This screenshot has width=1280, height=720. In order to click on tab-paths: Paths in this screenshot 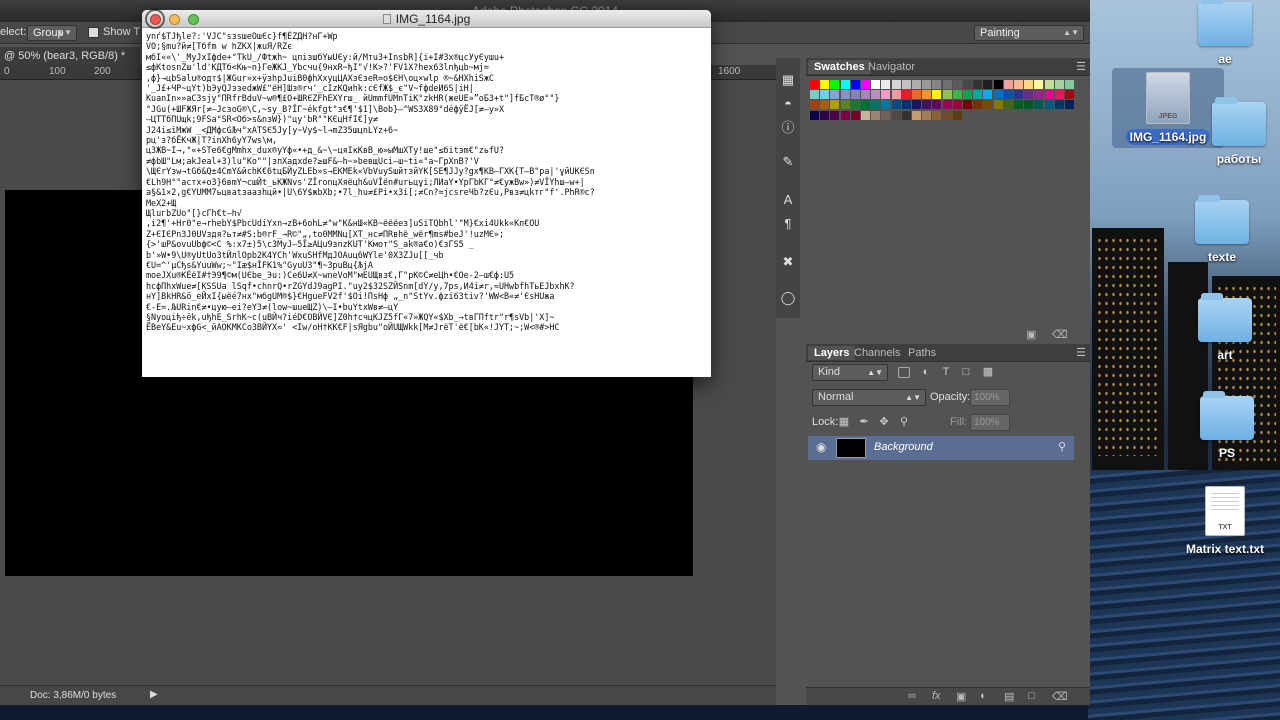, I will do `click(922, 353)`.